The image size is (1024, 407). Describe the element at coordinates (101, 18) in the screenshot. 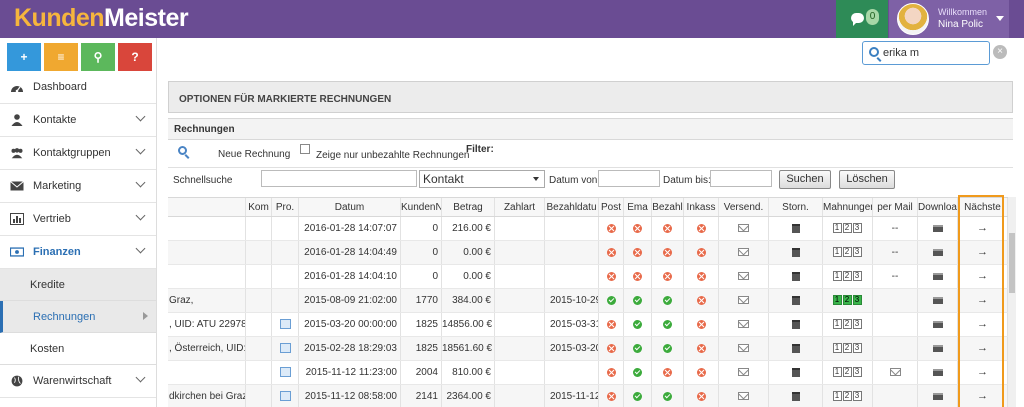

I see `app-logo: KundenMeister` at that location.